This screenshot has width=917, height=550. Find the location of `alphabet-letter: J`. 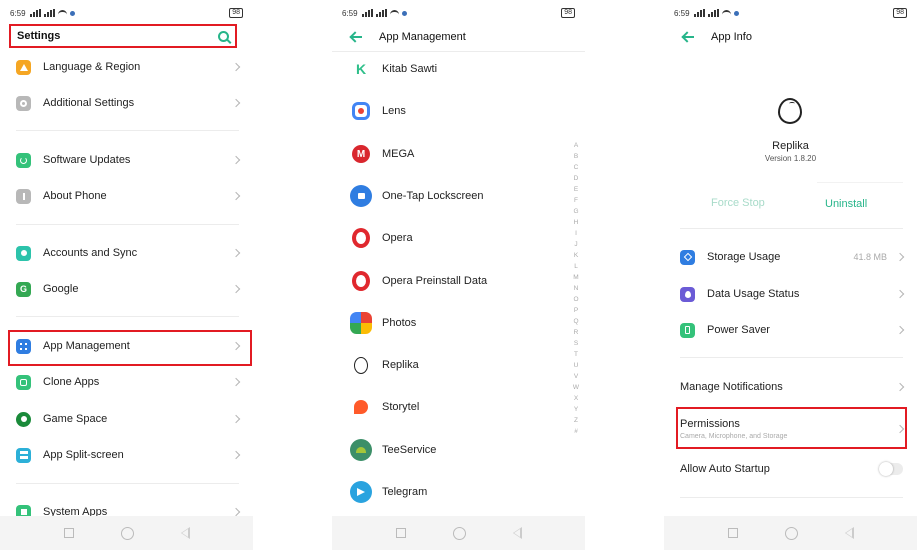

alphabet-letter: J is located at coordinates (576, 244).